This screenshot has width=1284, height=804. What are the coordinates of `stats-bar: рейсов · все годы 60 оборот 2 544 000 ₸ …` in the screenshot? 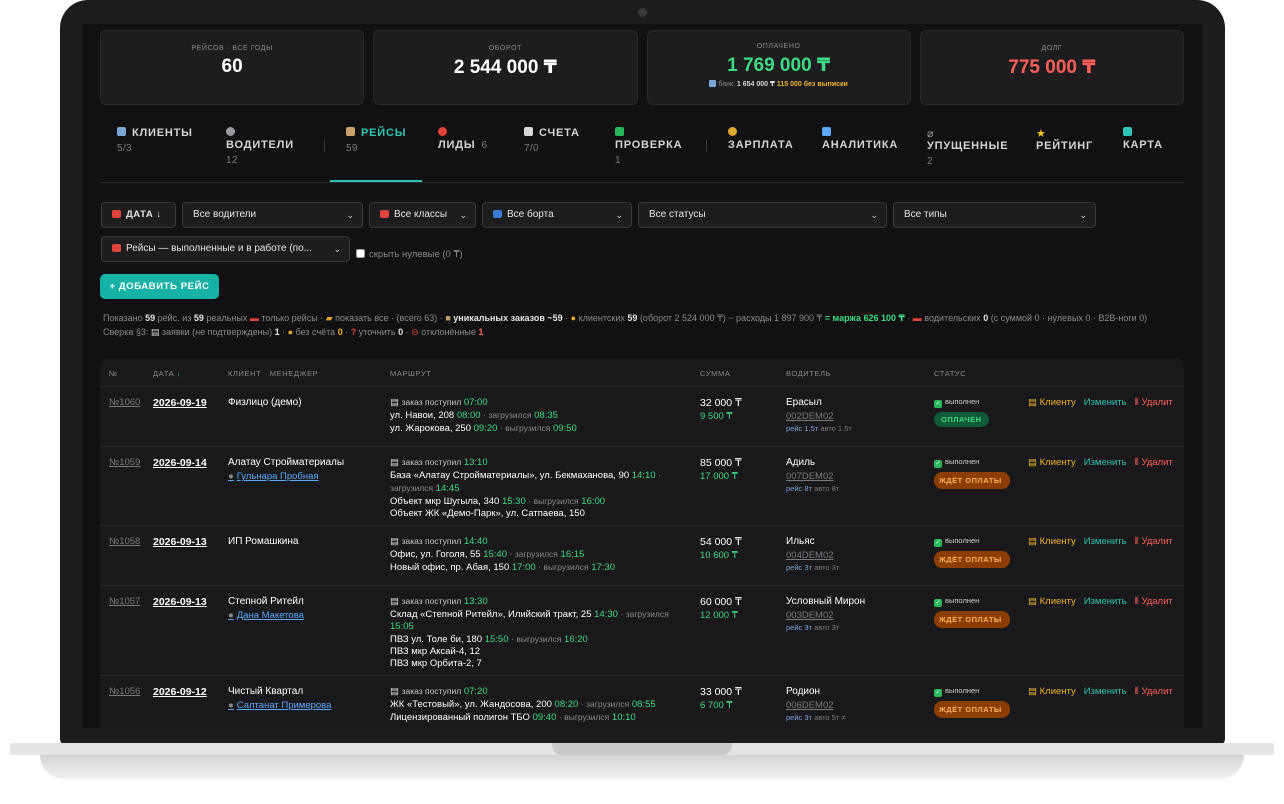 It's located at (642, 67).